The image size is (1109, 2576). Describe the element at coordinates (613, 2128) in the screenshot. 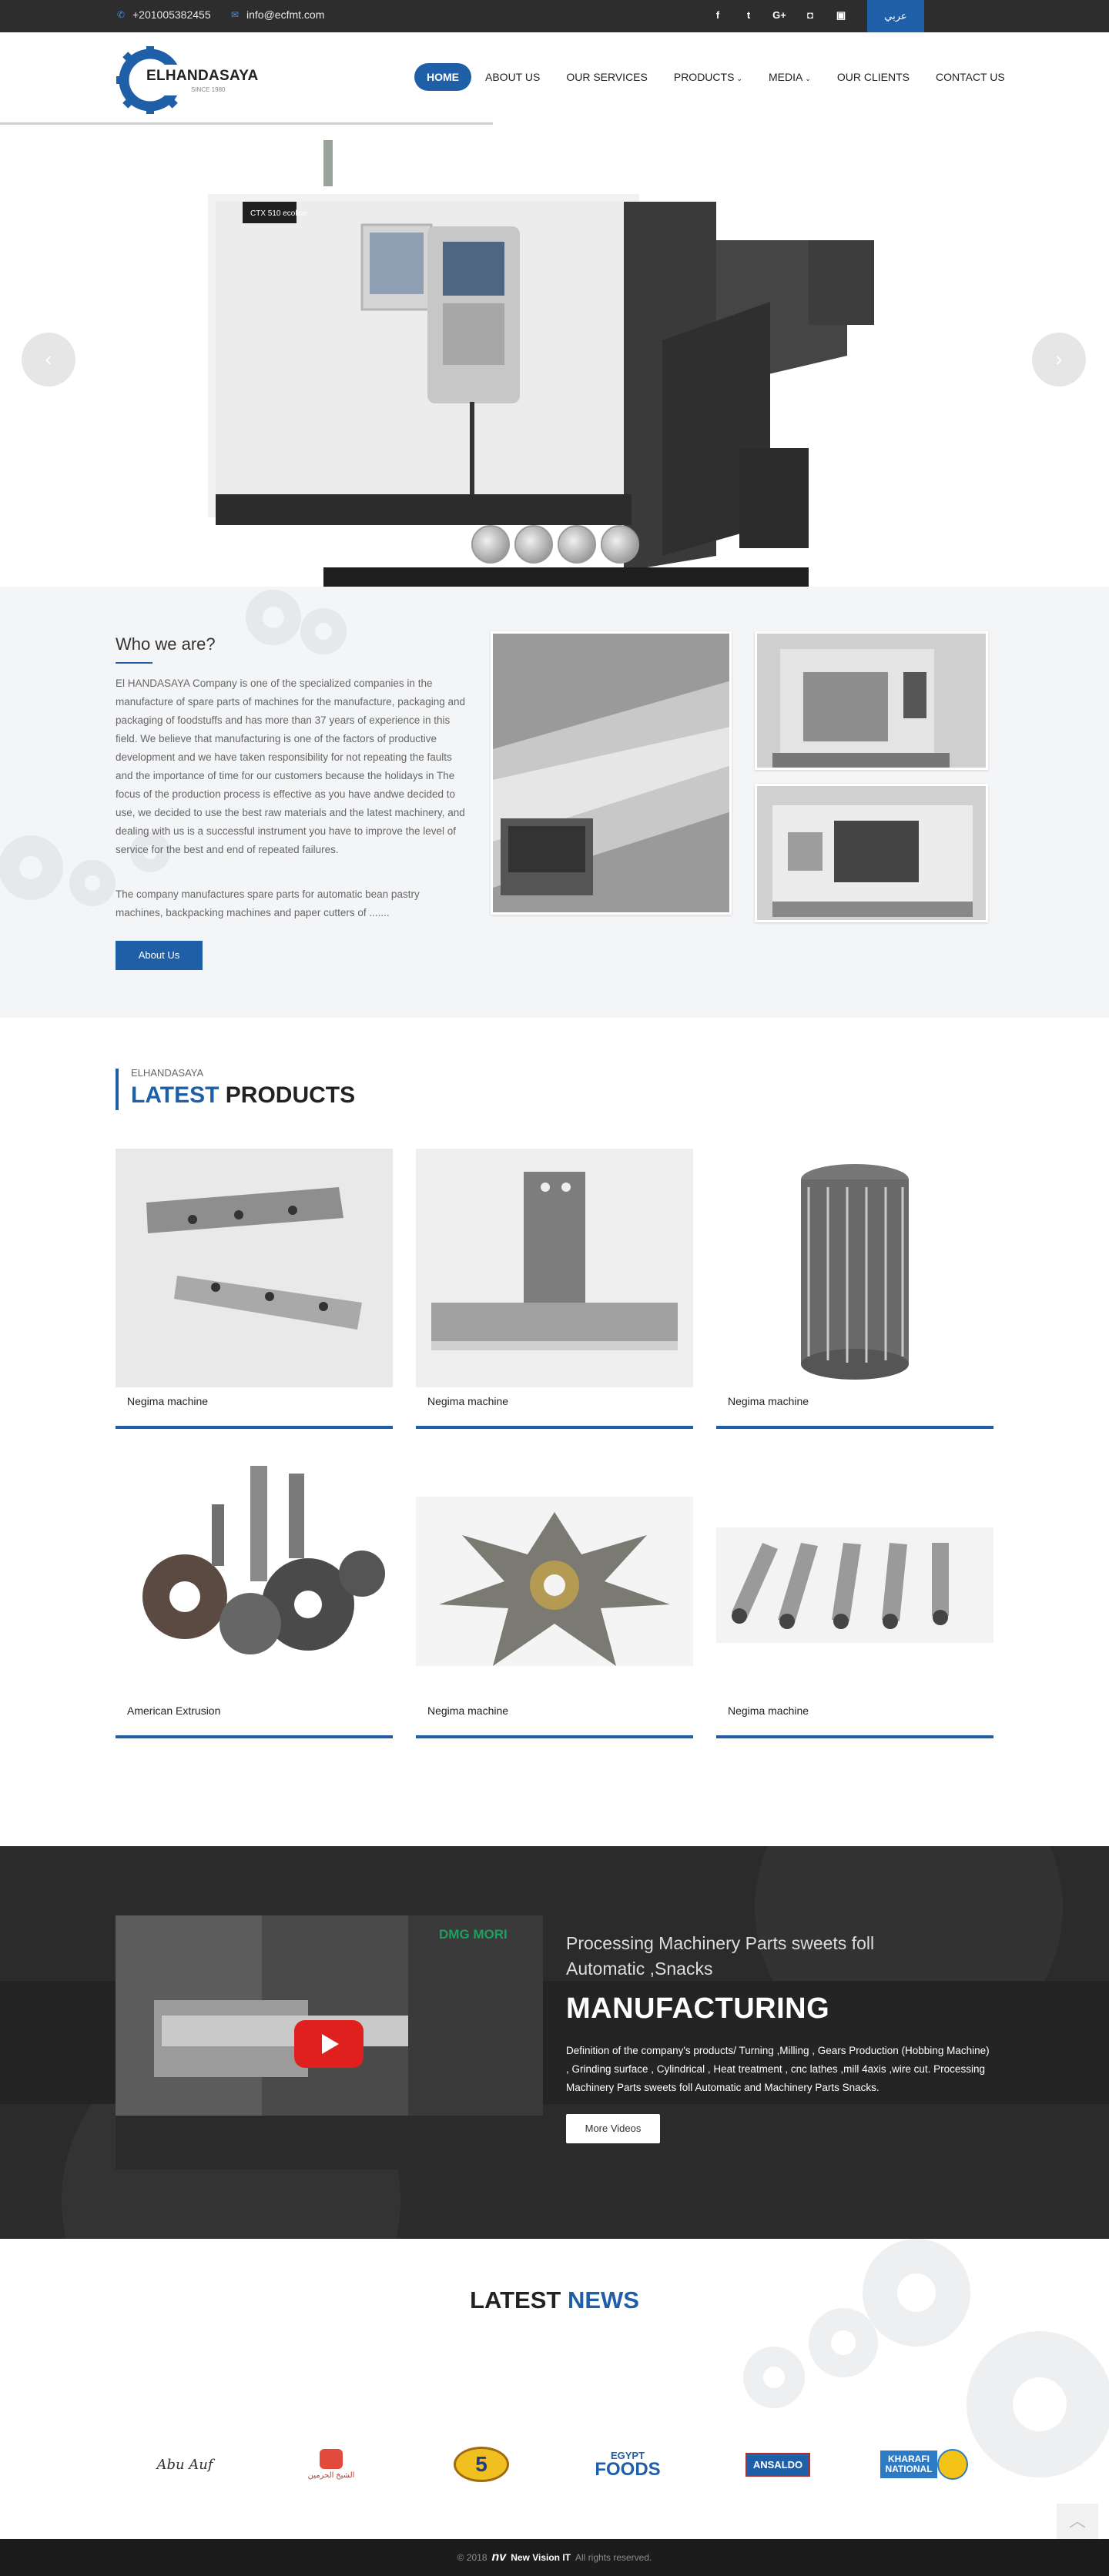

I see `more-videos-button: More Videos` at that location.